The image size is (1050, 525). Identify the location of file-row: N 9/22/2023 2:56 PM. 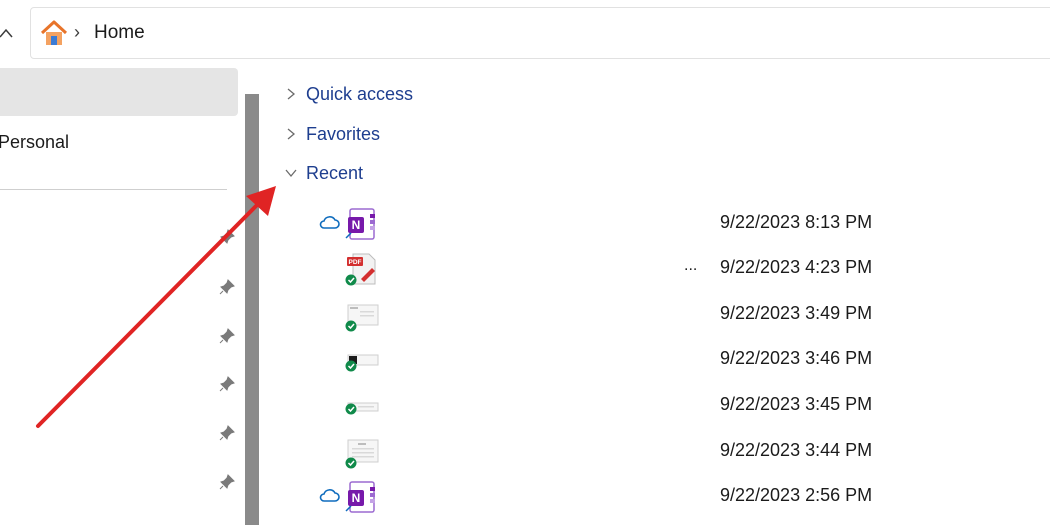
(658, 497).